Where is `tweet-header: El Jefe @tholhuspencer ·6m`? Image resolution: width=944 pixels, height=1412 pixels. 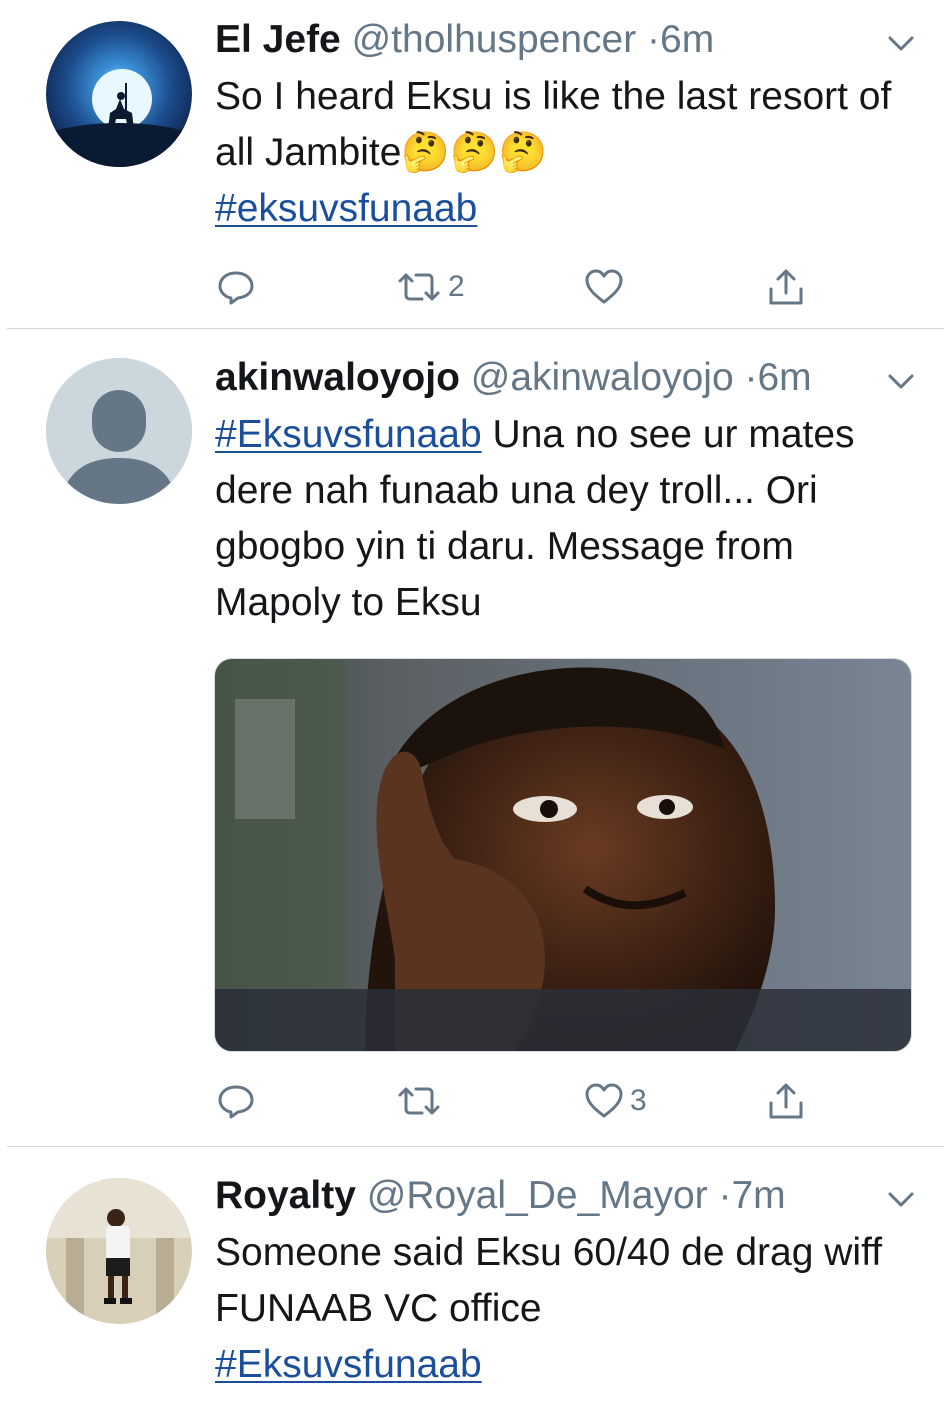 tweet-header: El Jefe @tholhuspencer ·6m is located at coordinates (464, 40).